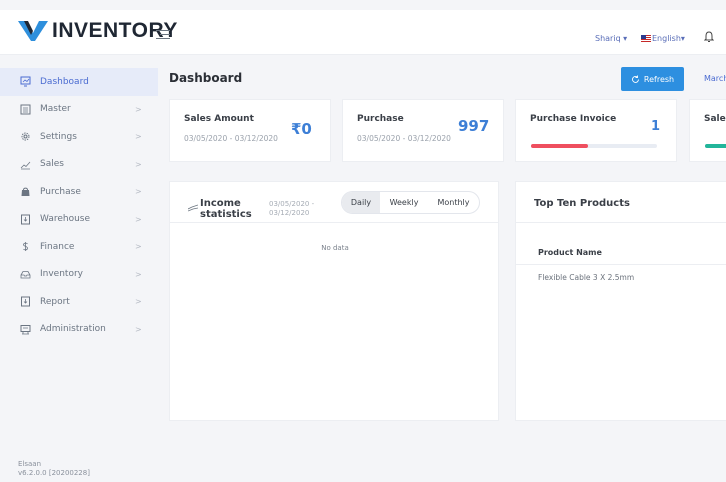 The image size is (726, 482). I want to click on tray-icon, so click(25, 274).